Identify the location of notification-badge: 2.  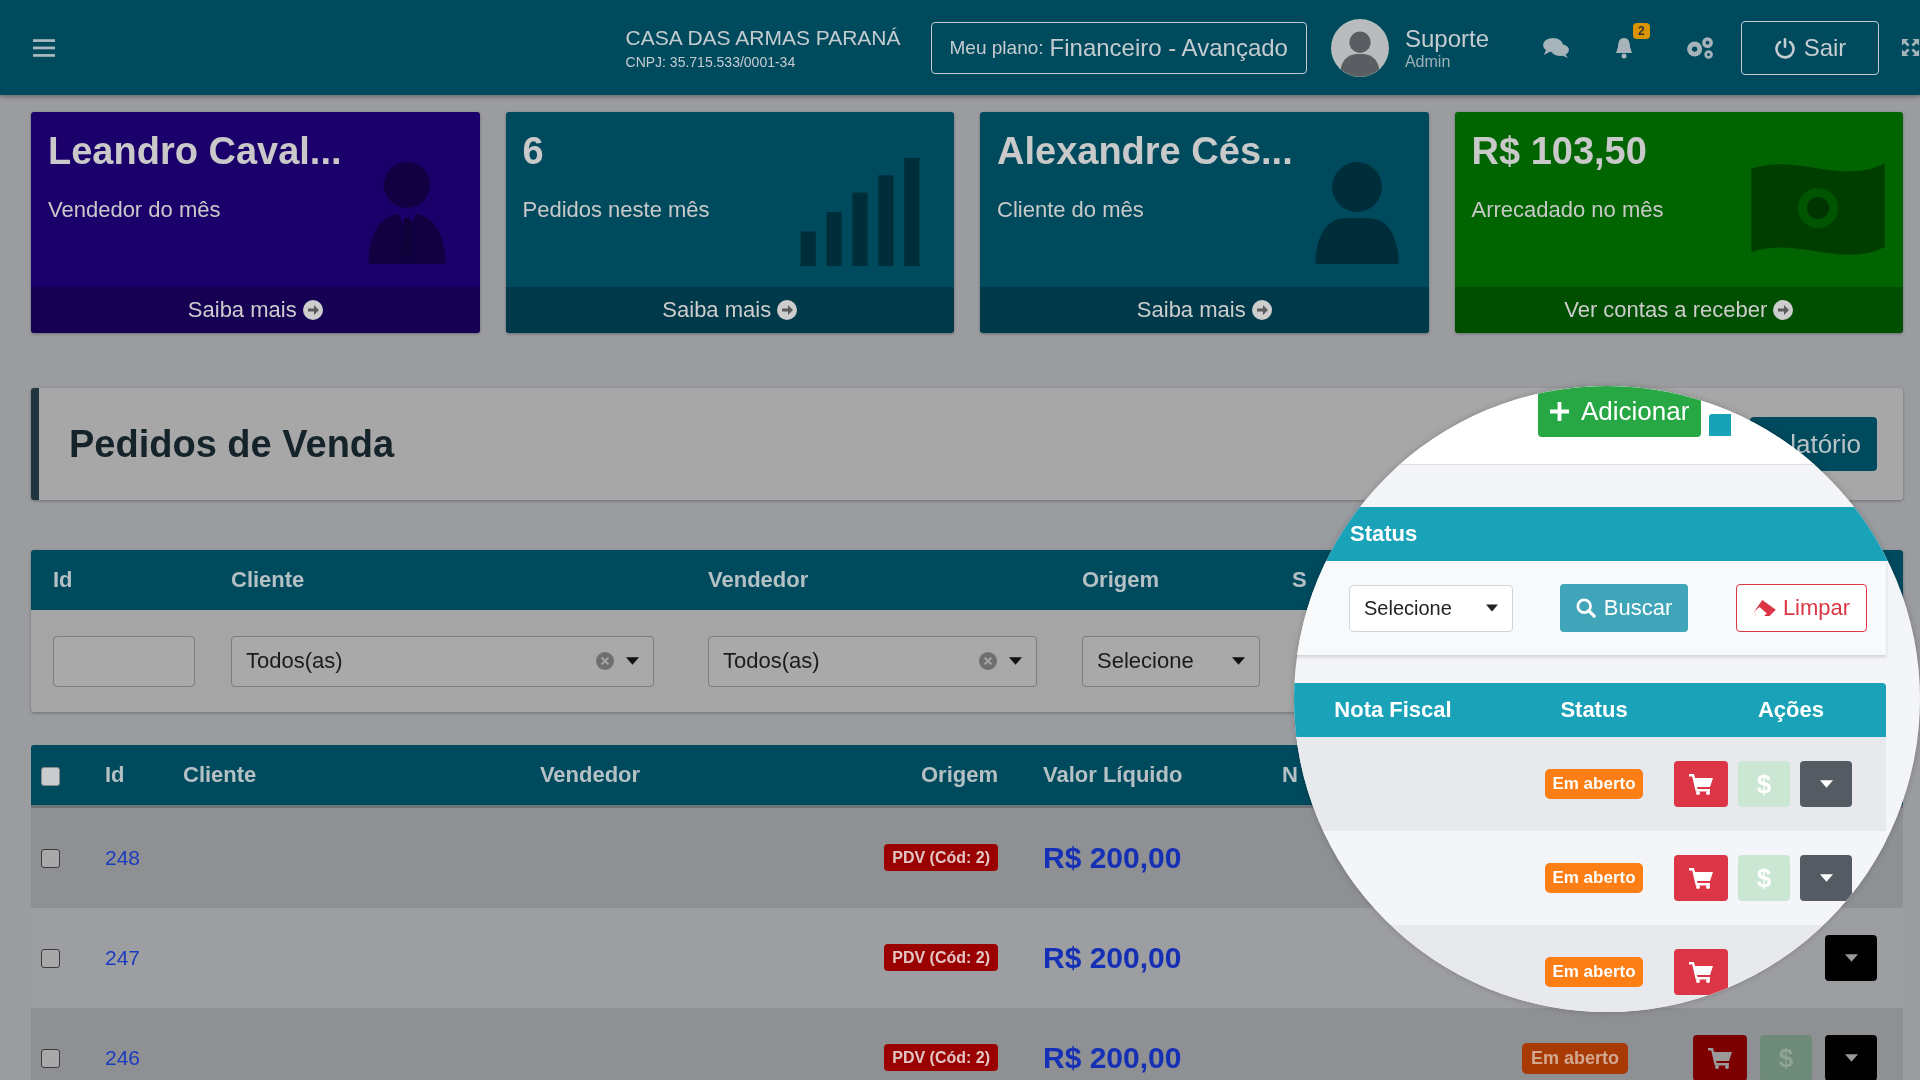
(1641, 30).